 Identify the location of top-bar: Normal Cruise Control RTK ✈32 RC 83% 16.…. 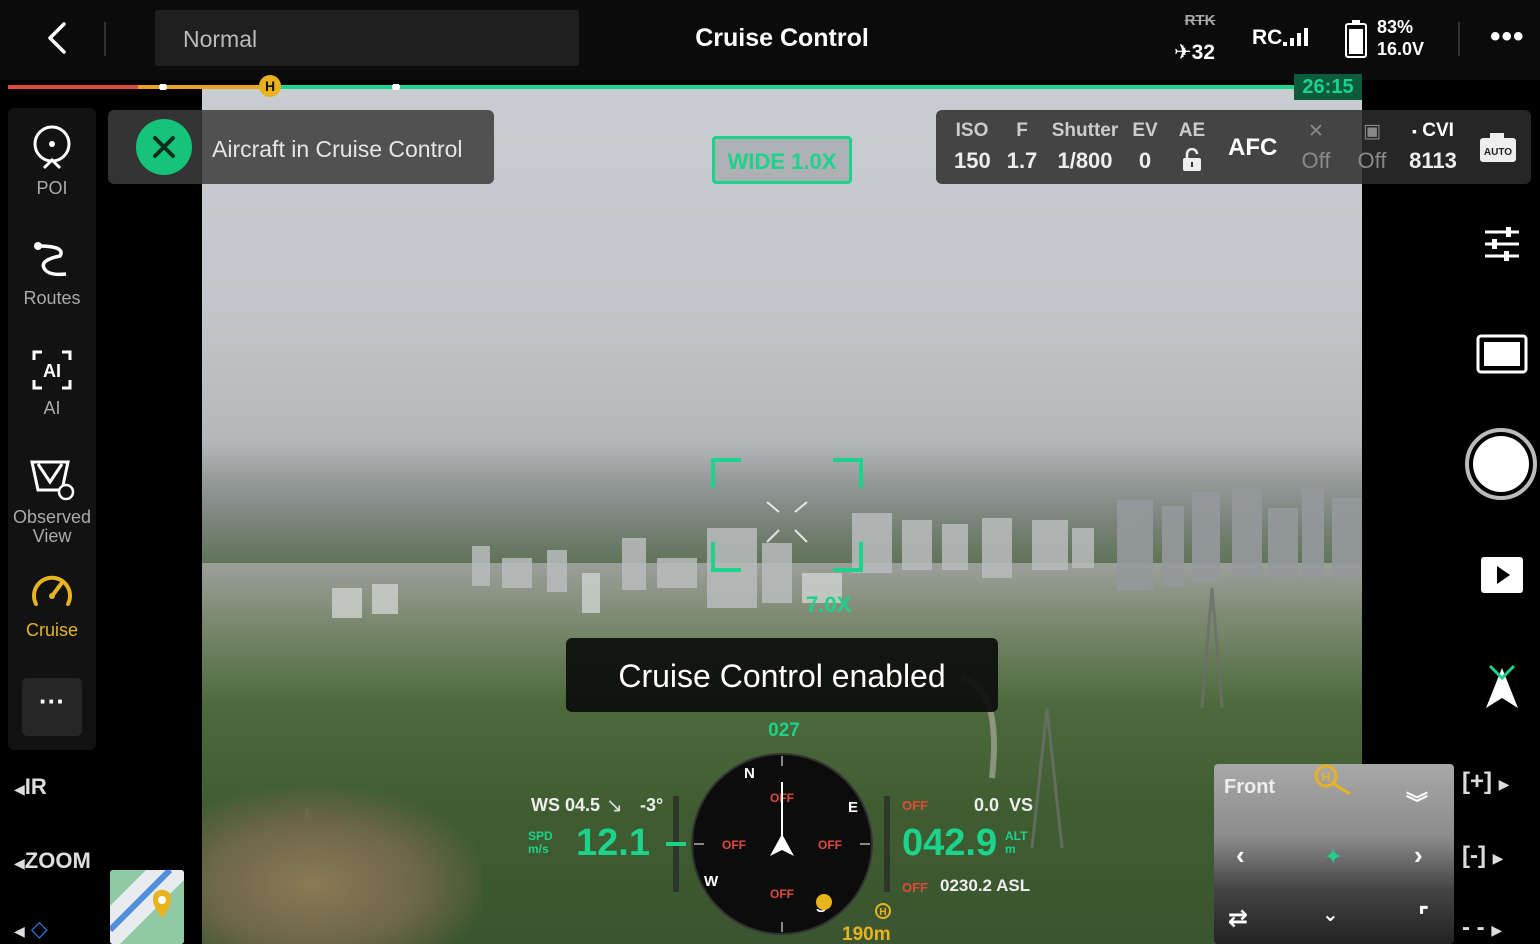
(770, 40).